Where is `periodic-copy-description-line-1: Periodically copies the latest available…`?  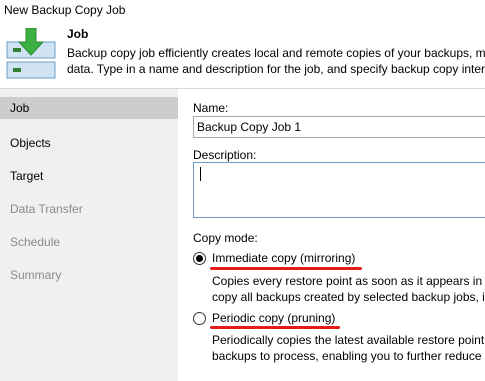 periodic-copy-description-line-1: Periodically copies the latest available… is located at coordinates (348, 340).